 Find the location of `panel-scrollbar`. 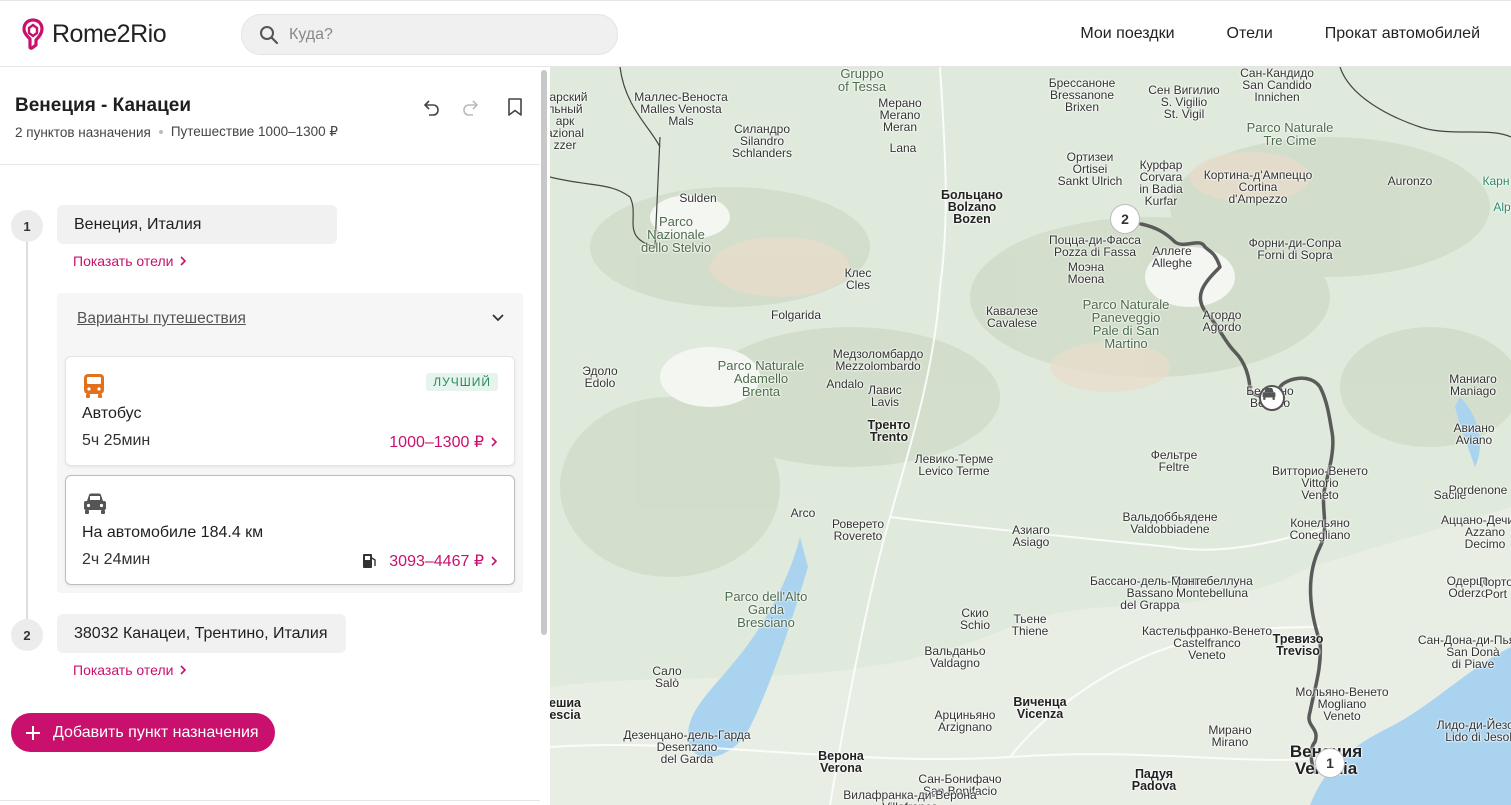

panel-scrollbar is located at coordinates (544, 352).